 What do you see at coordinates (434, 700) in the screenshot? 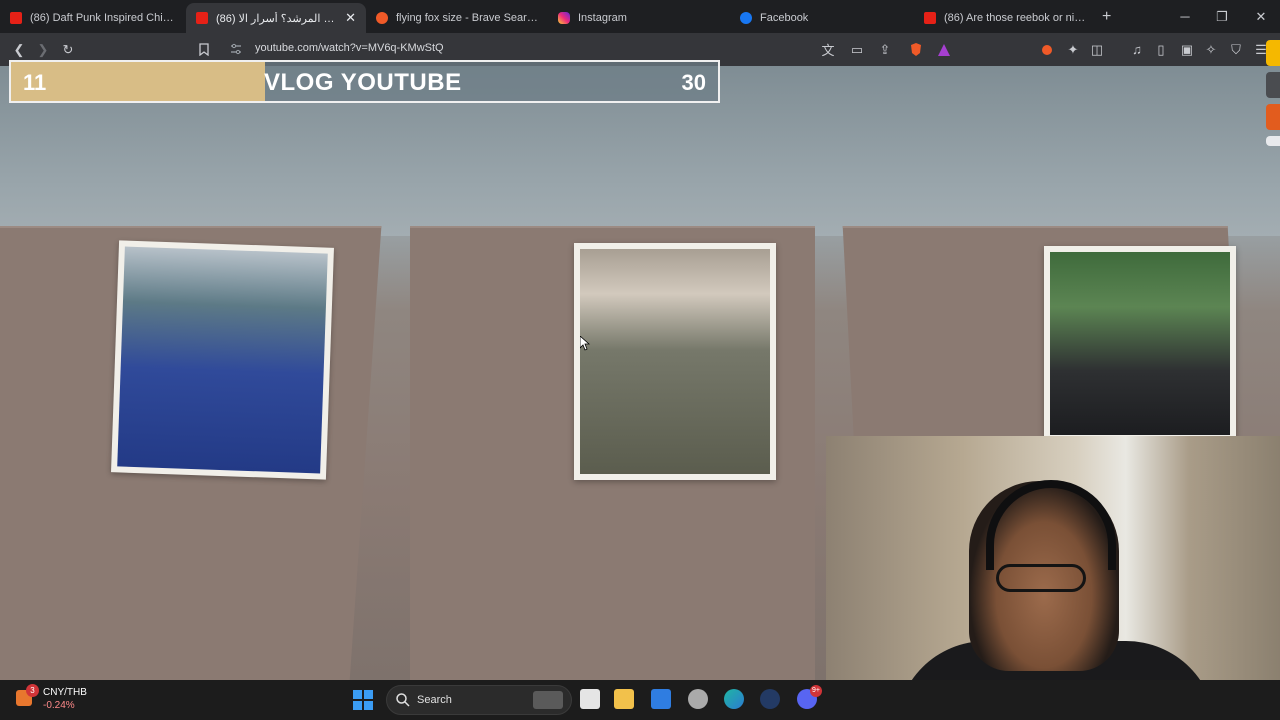
I see `search-label: Search` at bounding box center [434, 700].